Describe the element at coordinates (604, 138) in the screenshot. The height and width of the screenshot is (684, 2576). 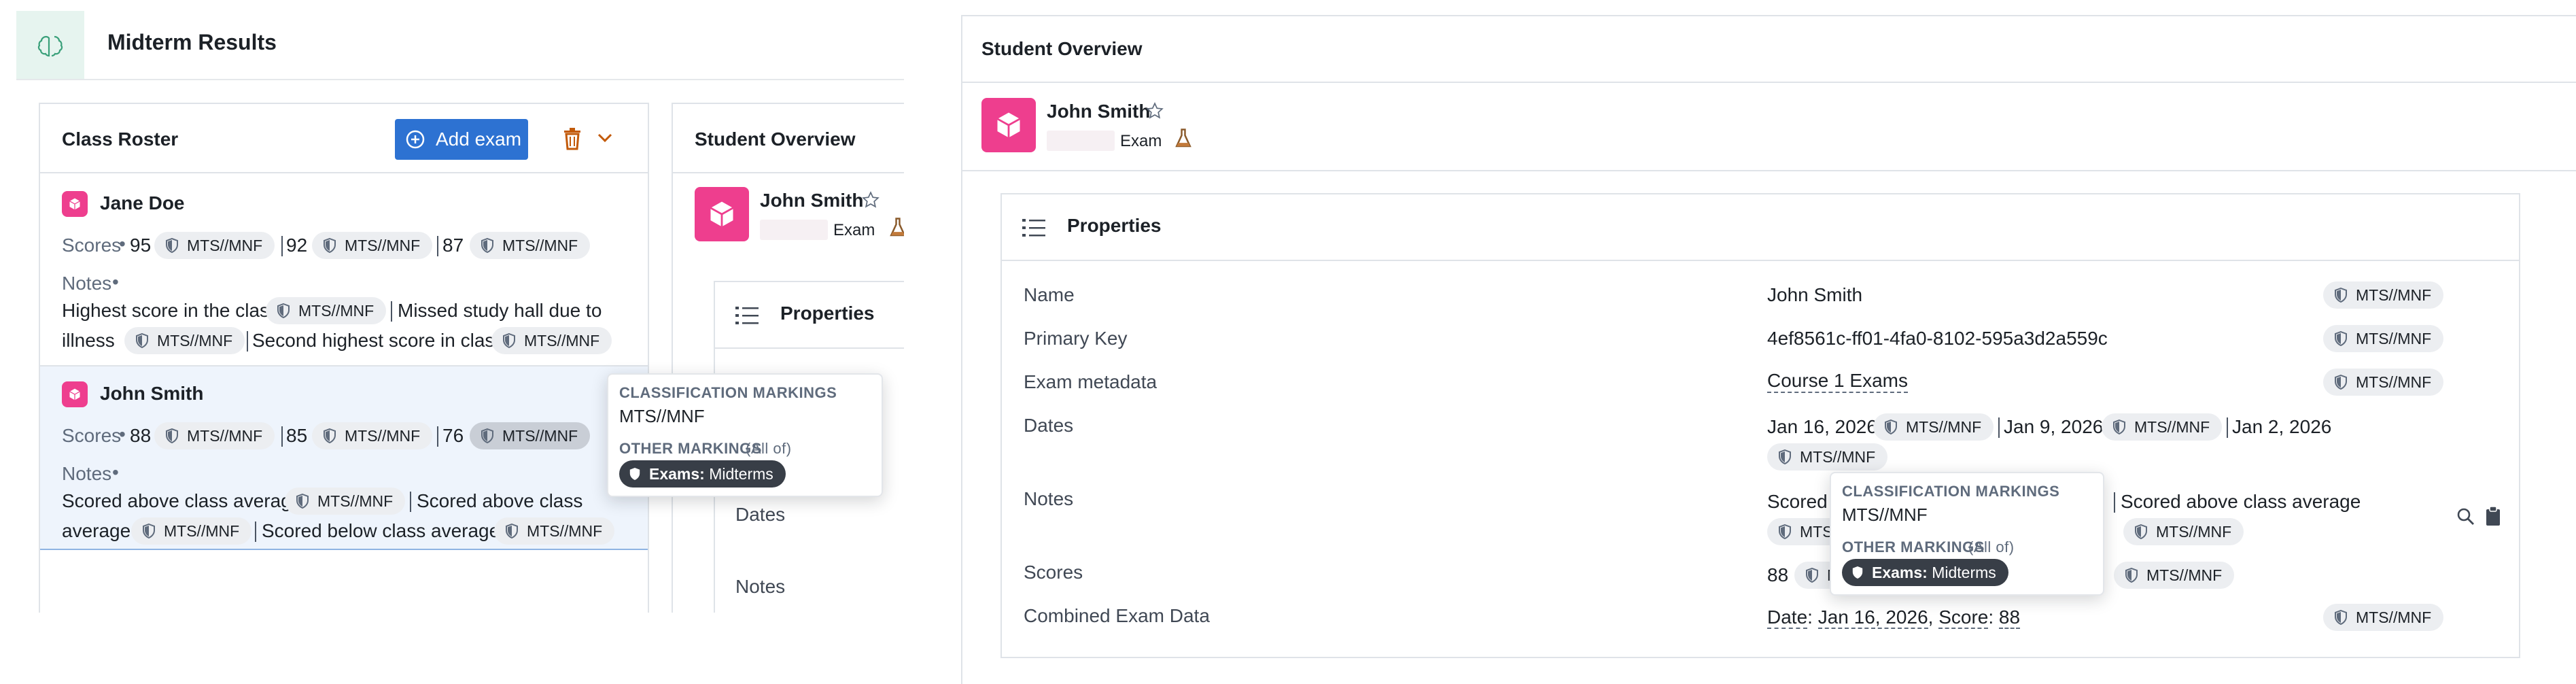
I see `chevron-down-icon` at that location.